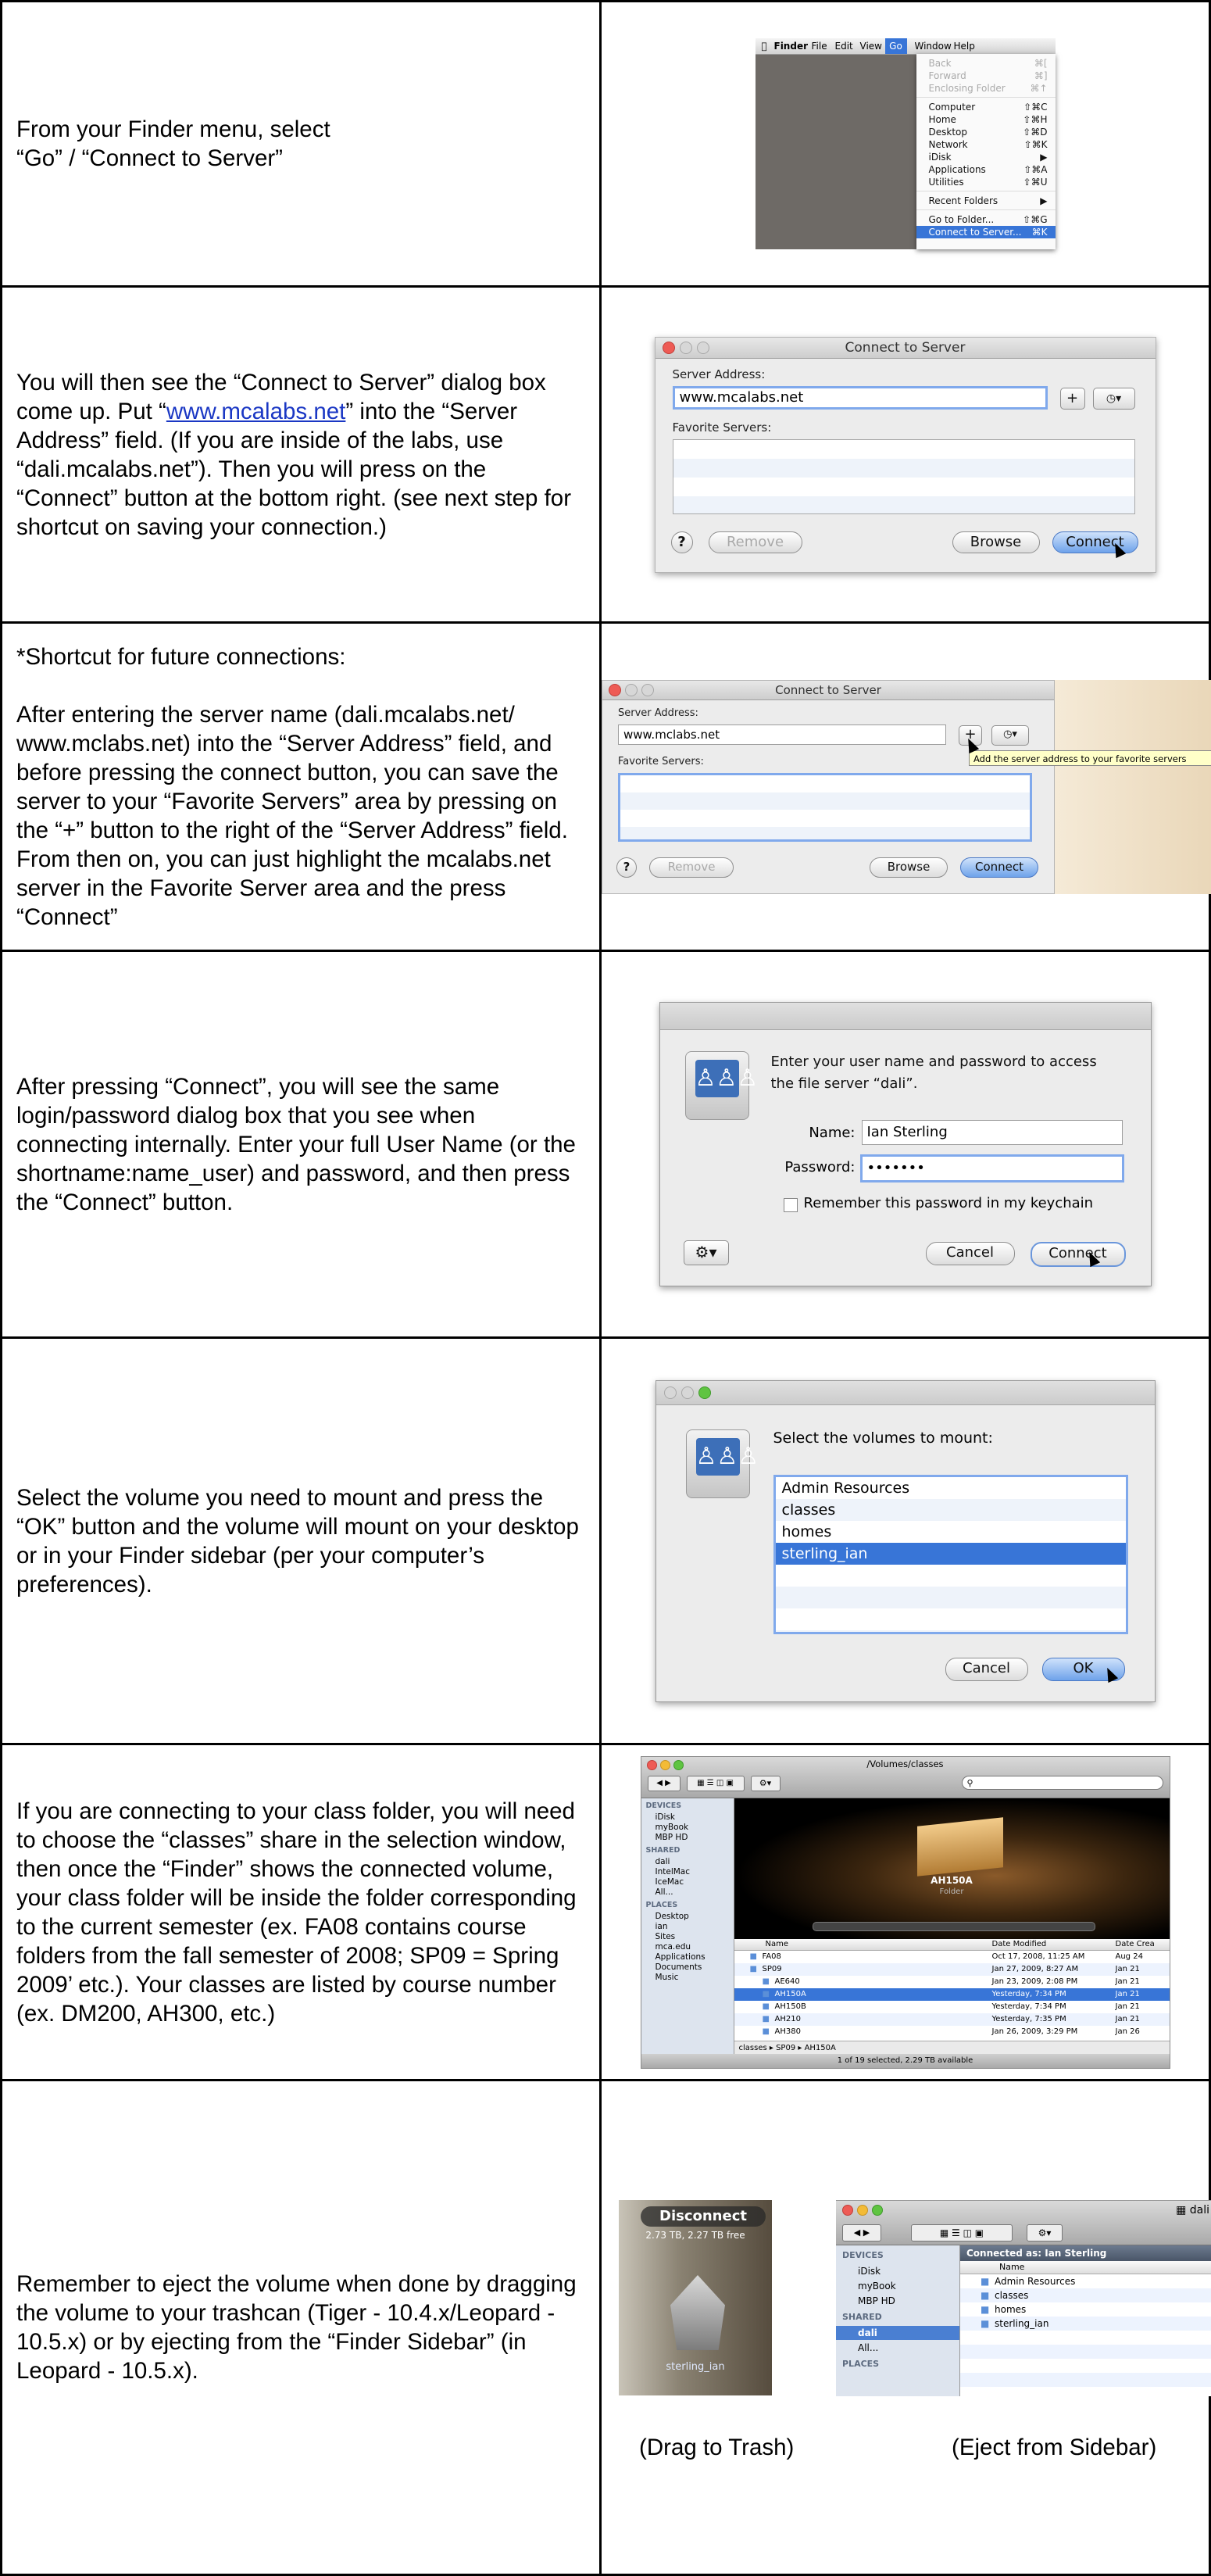 The height and width of the screenshot is (2576, 1211). What do you see at coordinates (933, 46) in the screenshot?
I see `menu-window: Window` at bounding box center [933, 46].